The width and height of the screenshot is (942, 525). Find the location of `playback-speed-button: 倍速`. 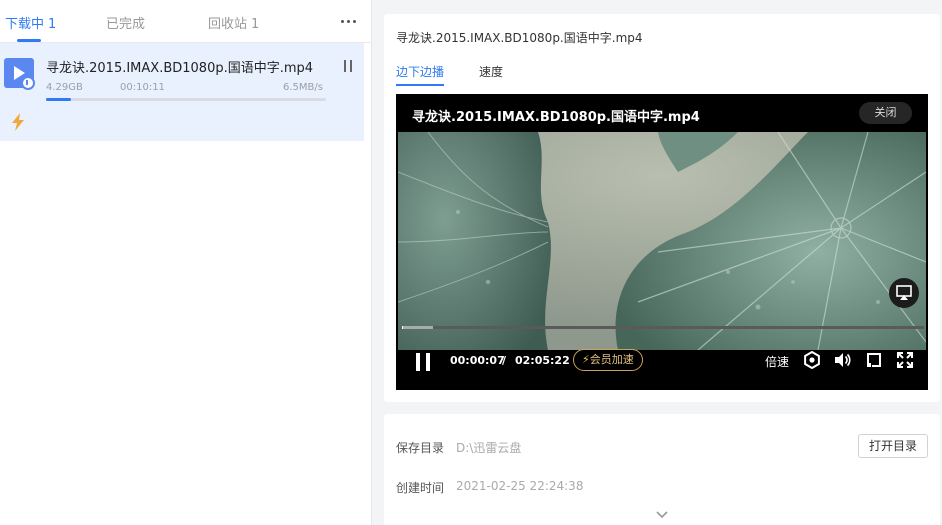

playback-speed-button: 倍速 is located at coordinates (777, 361).